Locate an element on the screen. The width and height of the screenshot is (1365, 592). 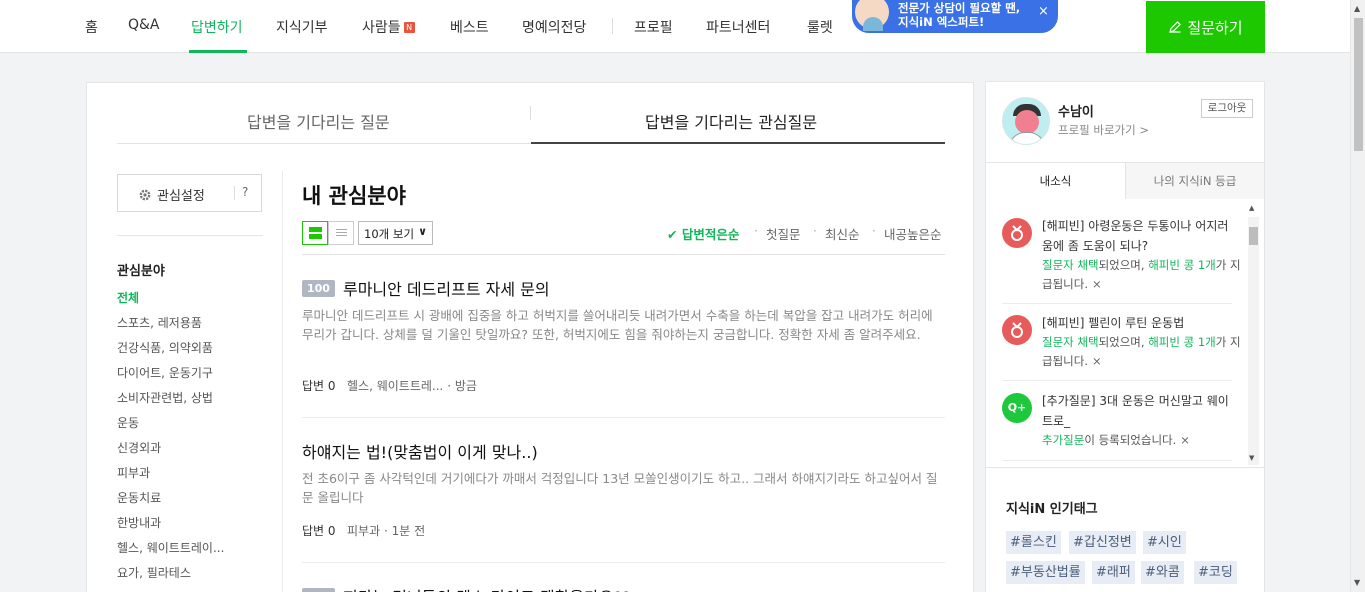
sort-latest: 최신순 is located at coordinates (842, 233).